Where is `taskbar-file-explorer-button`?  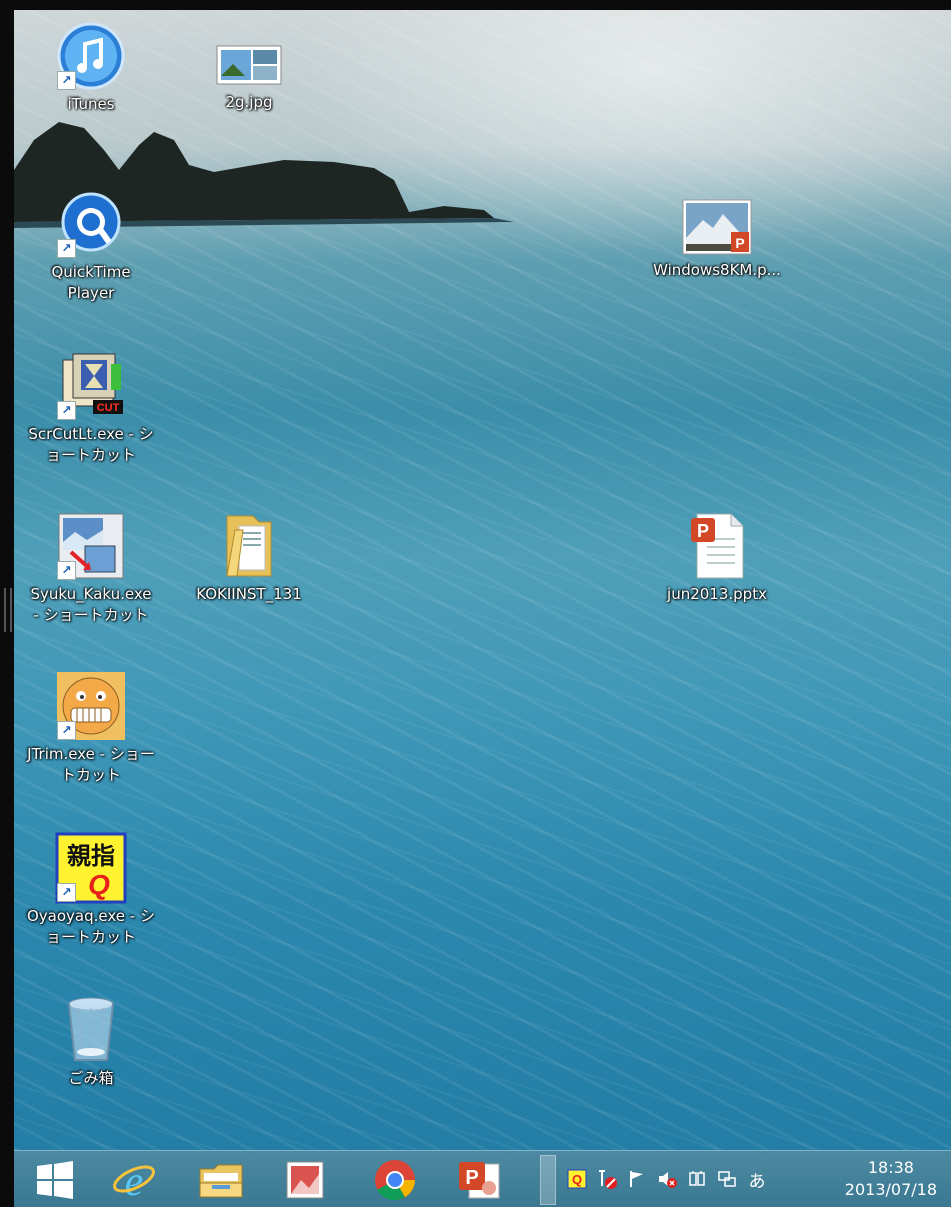
taskbar-file-explorer-button is located at coordinates (221, 1180).